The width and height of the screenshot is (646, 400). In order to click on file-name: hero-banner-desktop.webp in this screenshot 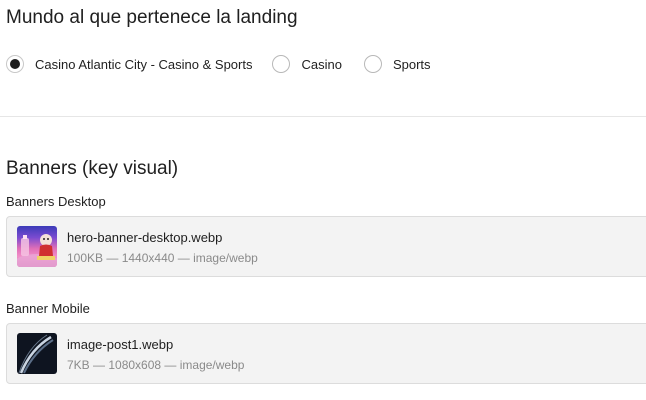, I will do `click(145, 237)`.